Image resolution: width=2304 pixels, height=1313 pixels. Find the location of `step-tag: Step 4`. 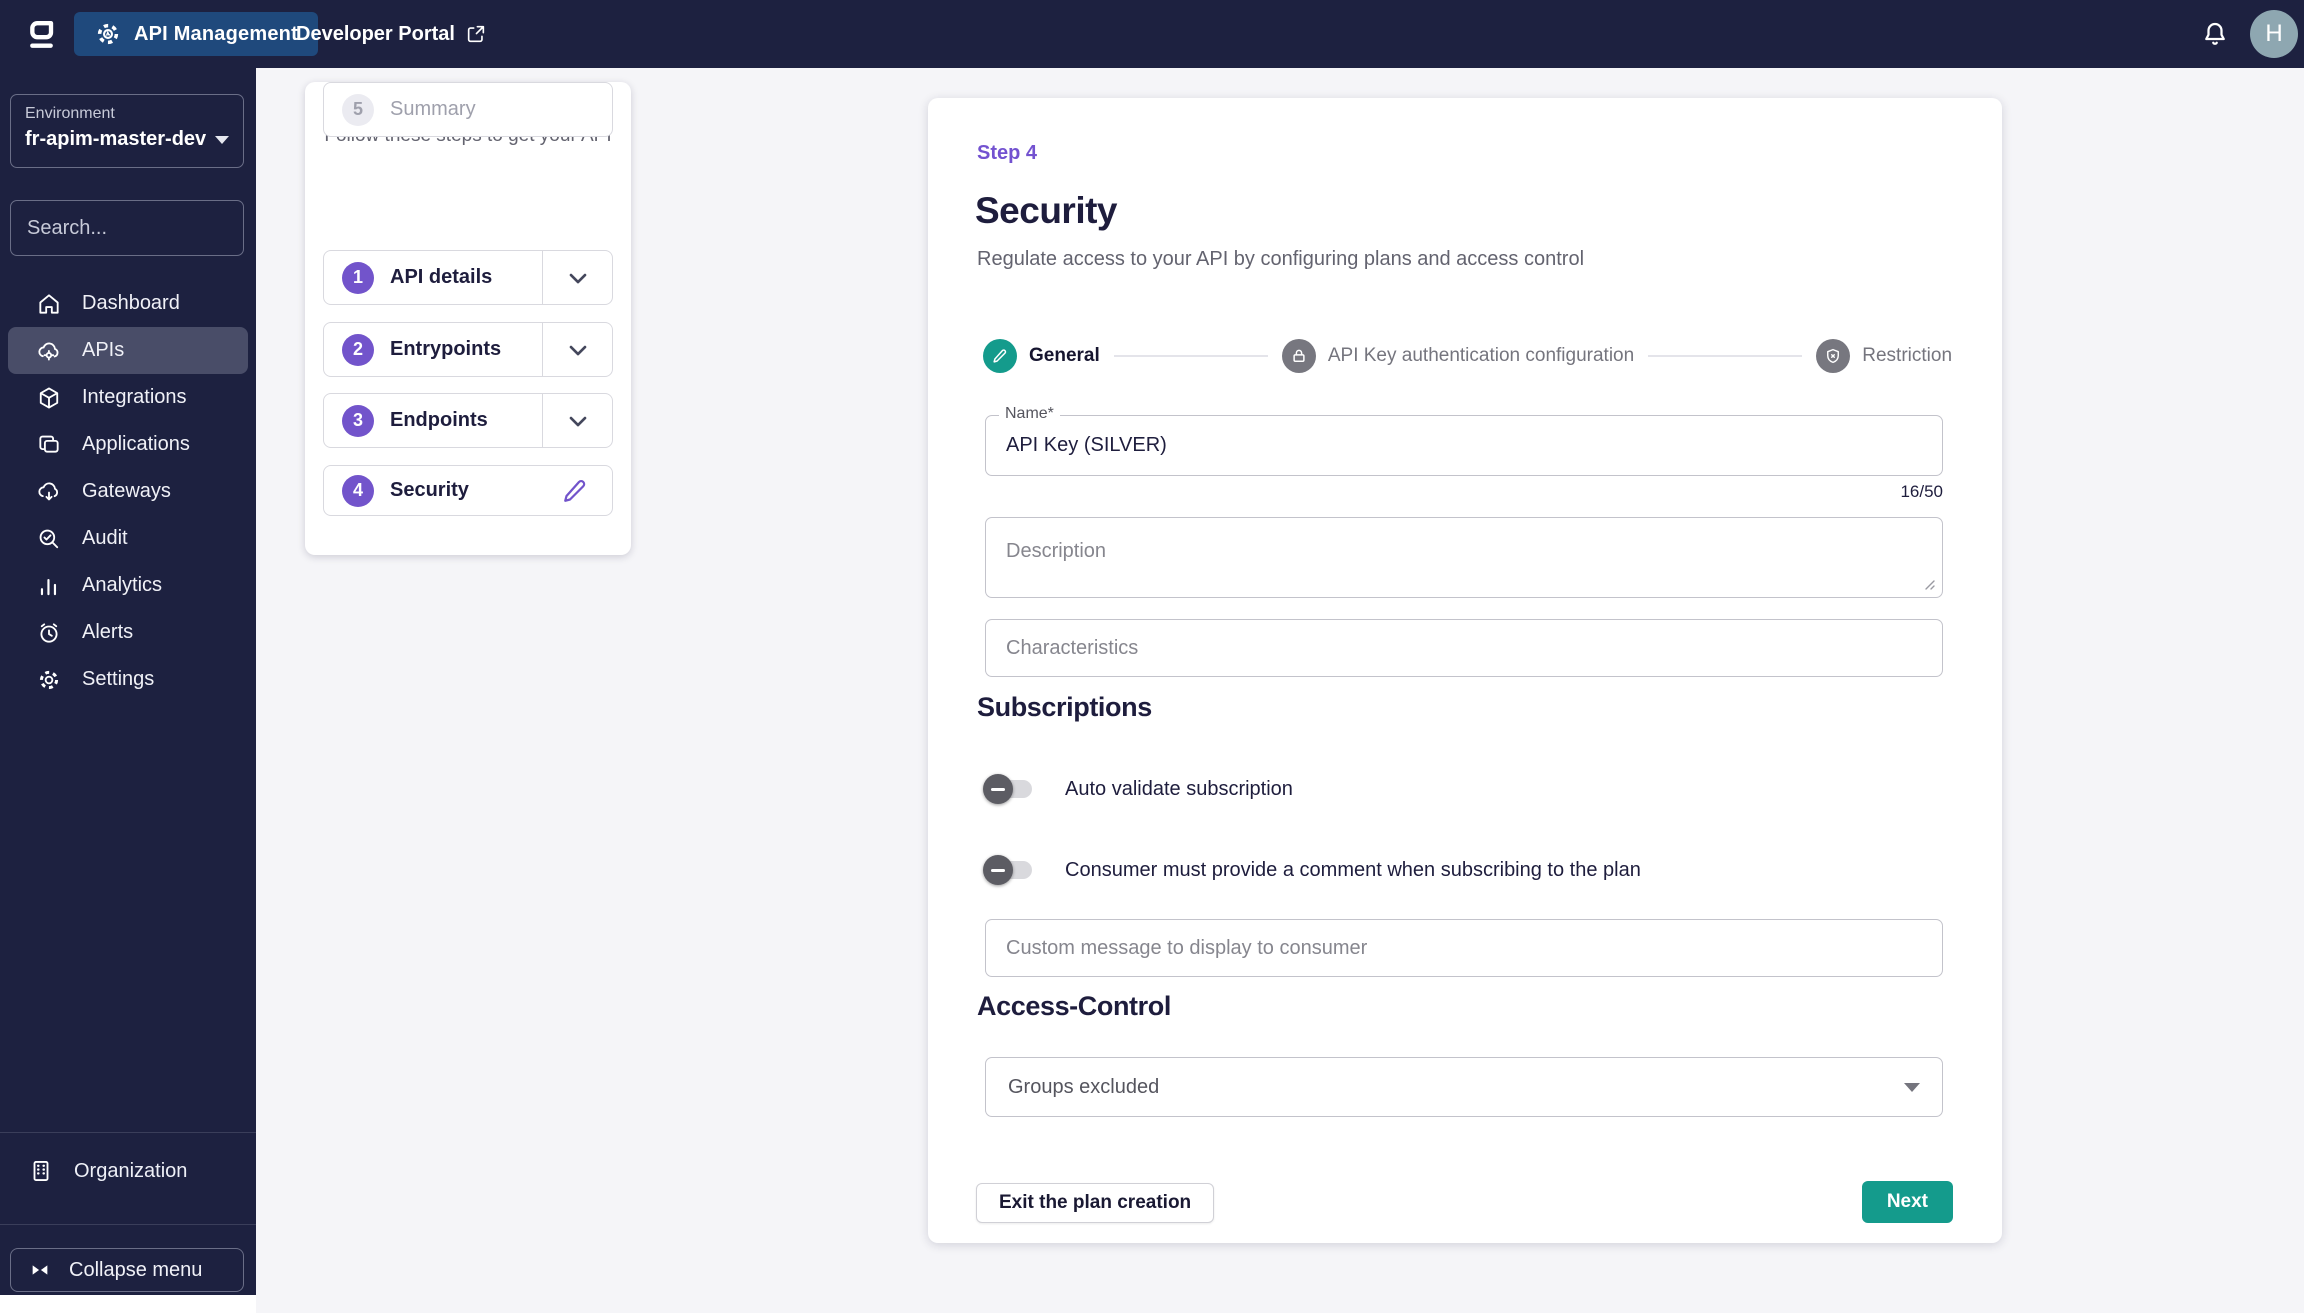

step-tag: Step 4 is located at coordinates (1007, 153).